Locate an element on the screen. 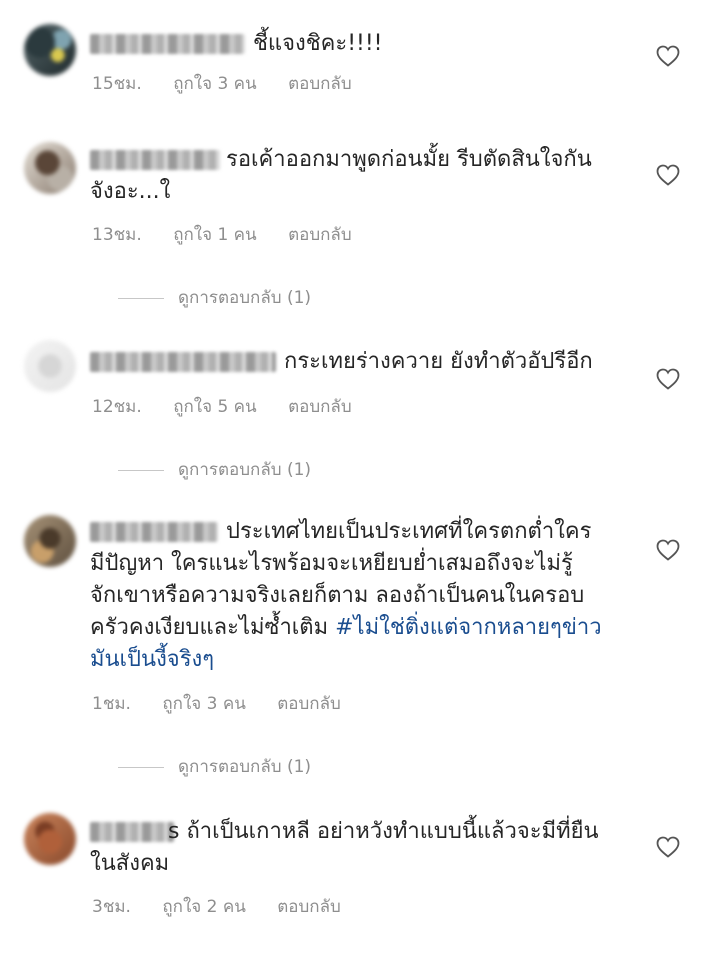 This screenshot has height=960, width=715. comment-time: 13ชม. is located at coordinates (117, 235).